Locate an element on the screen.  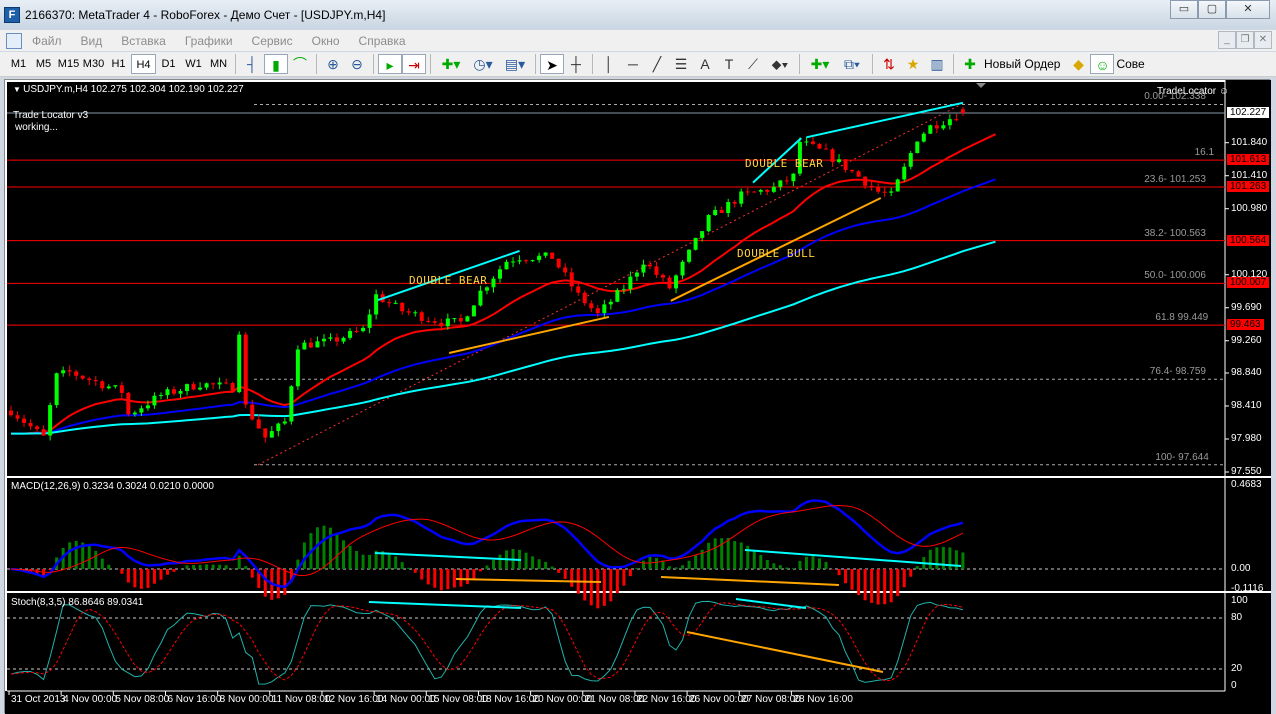
cursor-icon: ➤ is located at coordinates (552, 64).